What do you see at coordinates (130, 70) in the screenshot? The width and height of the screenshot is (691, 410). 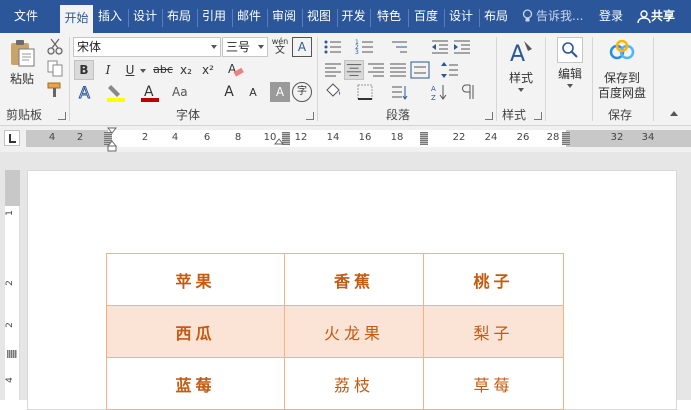 I see `underline-button: U` at bounding box center [130, 70].